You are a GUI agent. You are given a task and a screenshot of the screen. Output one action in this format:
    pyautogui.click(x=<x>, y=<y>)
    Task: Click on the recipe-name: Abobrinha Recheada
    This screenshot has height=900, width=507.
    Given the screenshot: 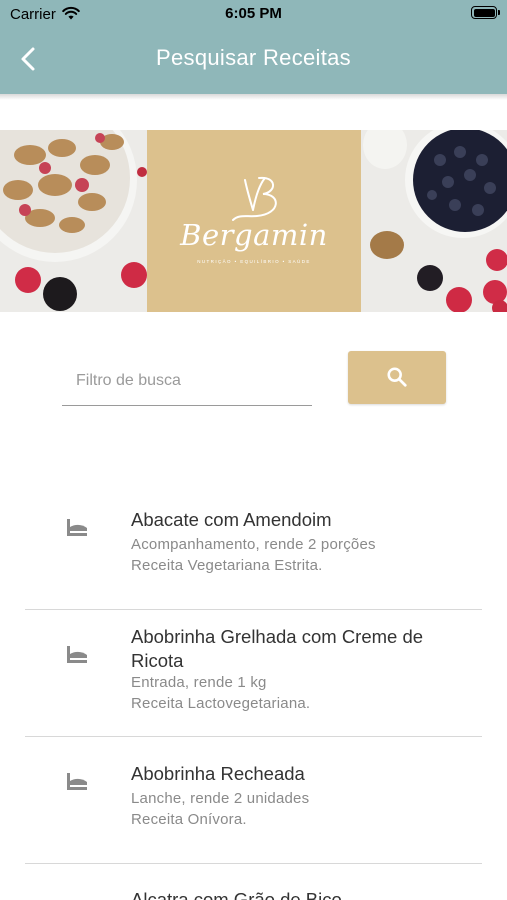 What is the action you would take?
    pyautogui.click(x=218, y=773)
    